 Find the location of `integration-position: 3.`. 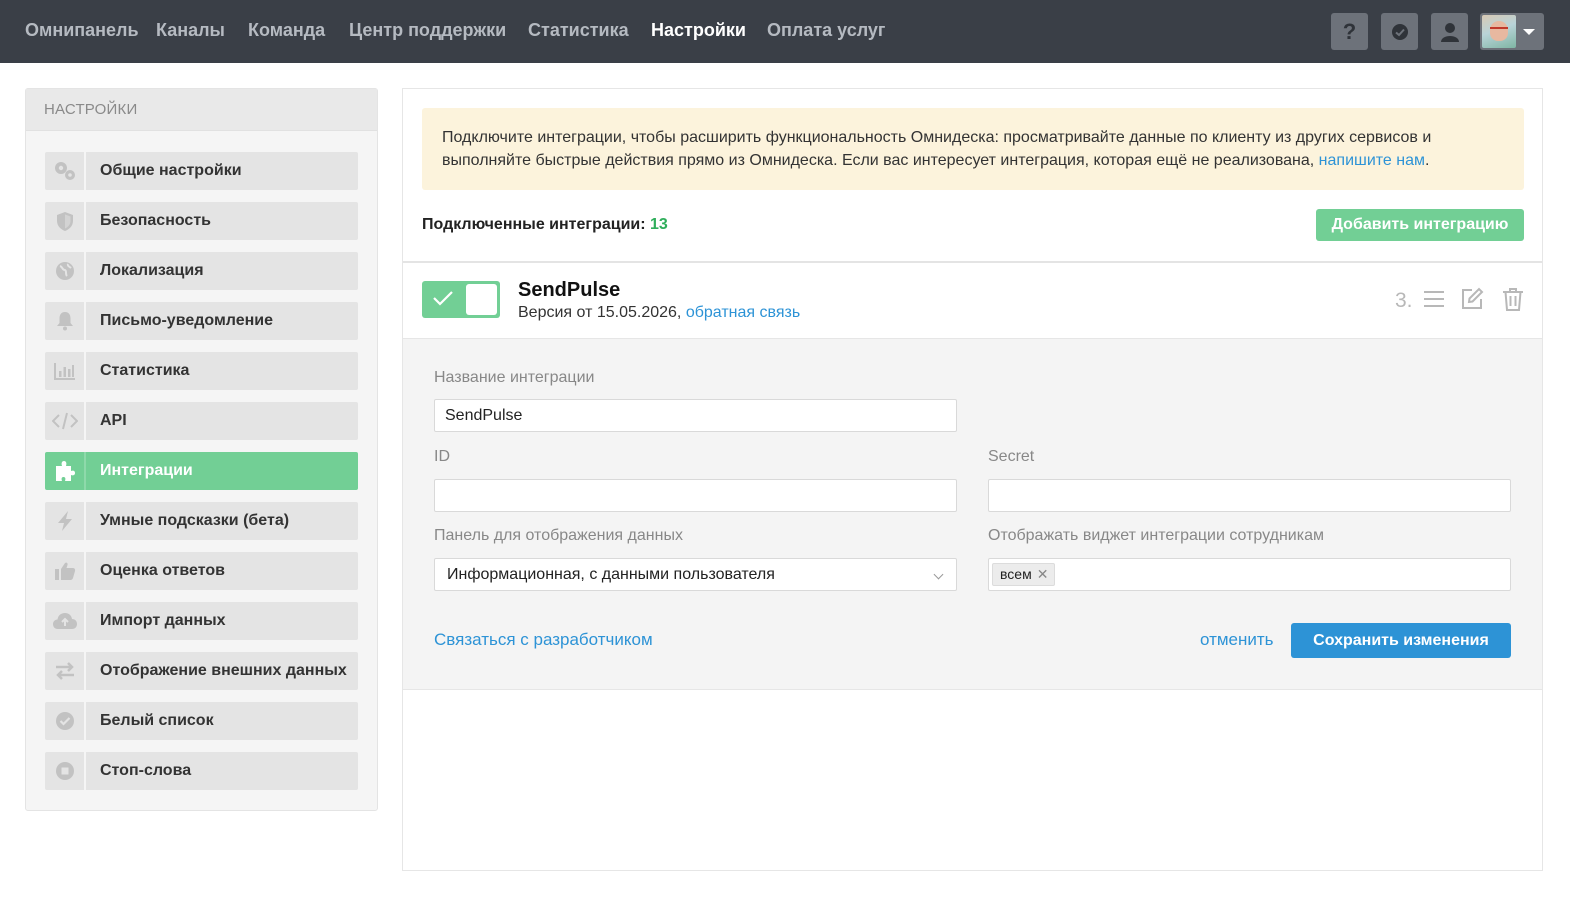

integration-position: 3. is located at coordinates (1404, 300).